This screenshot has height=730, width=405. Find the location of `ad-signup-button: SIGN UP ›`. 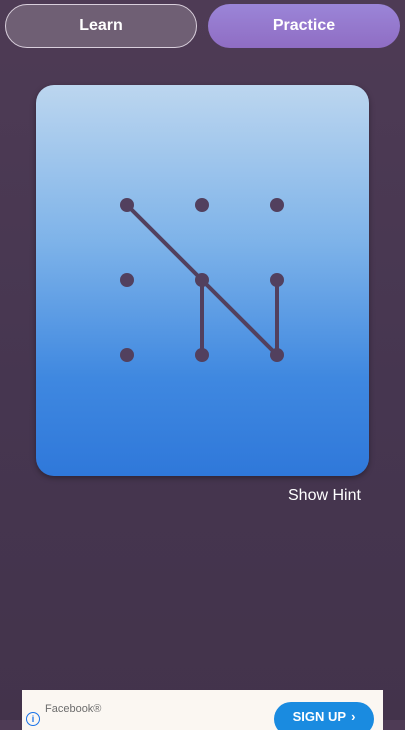

ad-signup-button: SIGN UP › is located at coordinates (324, 716).